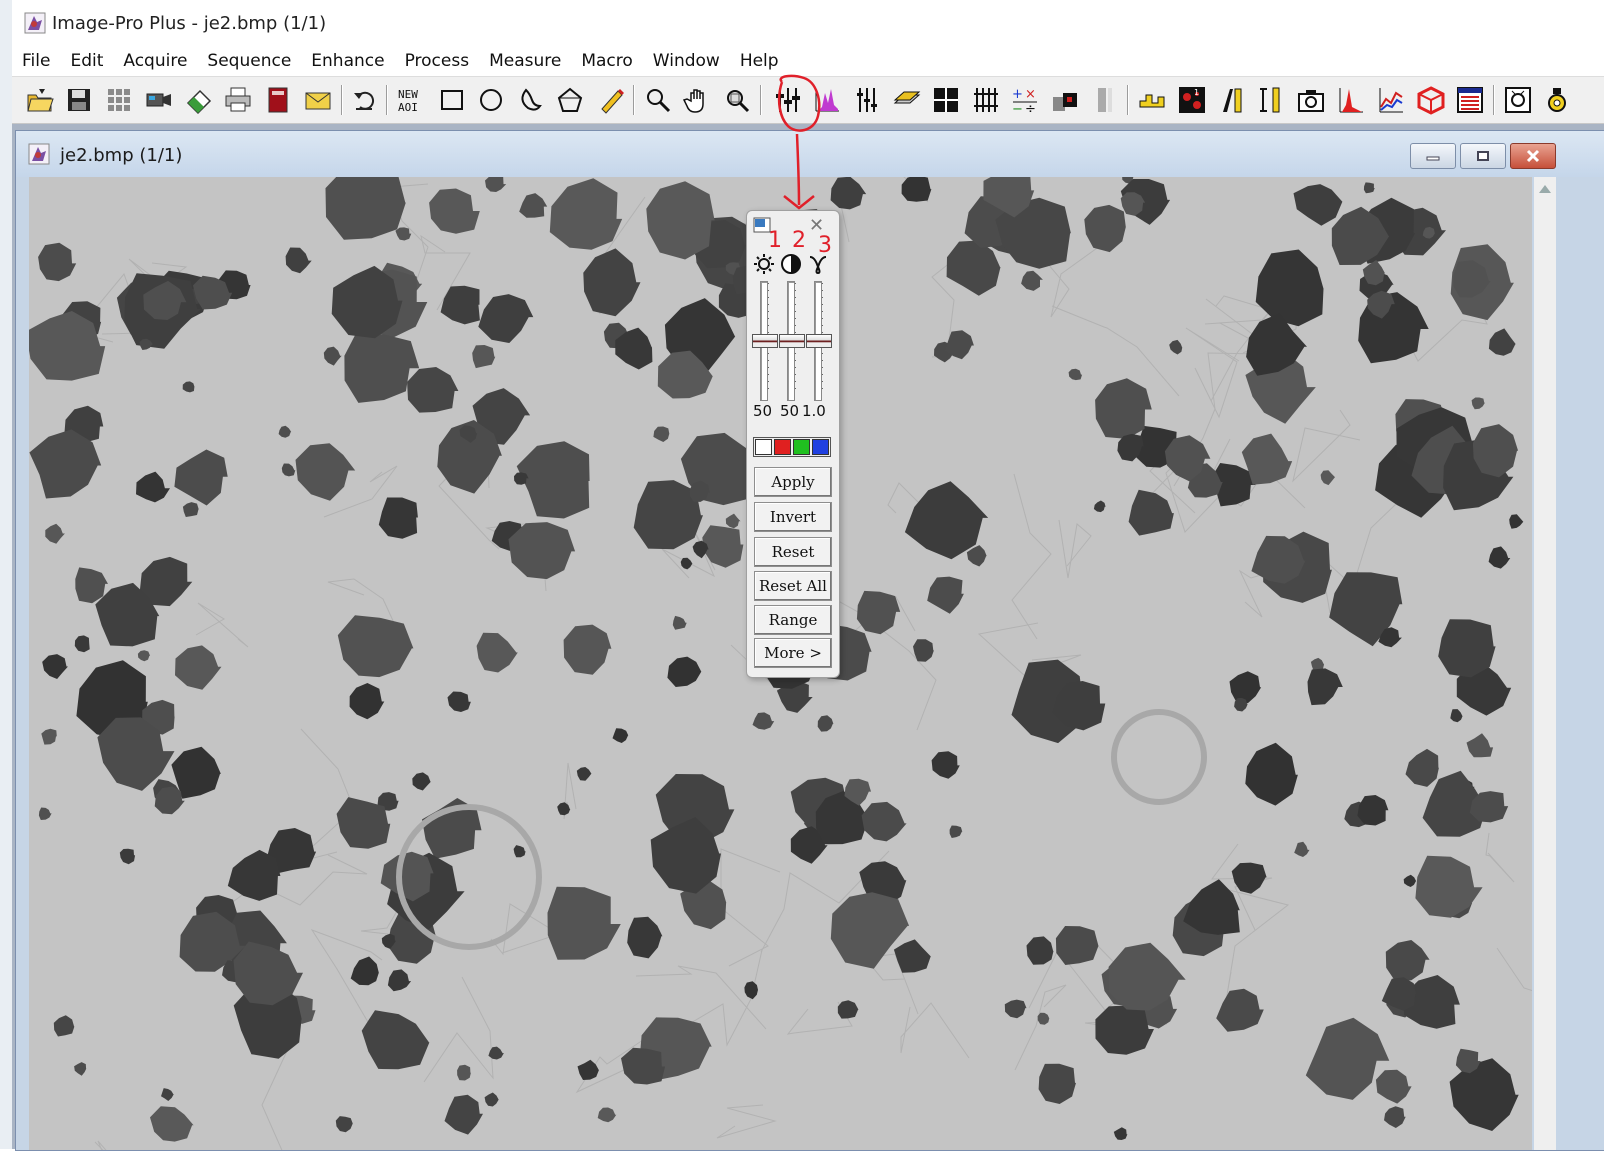  I want to click on macro-button, so click(1518, 100).